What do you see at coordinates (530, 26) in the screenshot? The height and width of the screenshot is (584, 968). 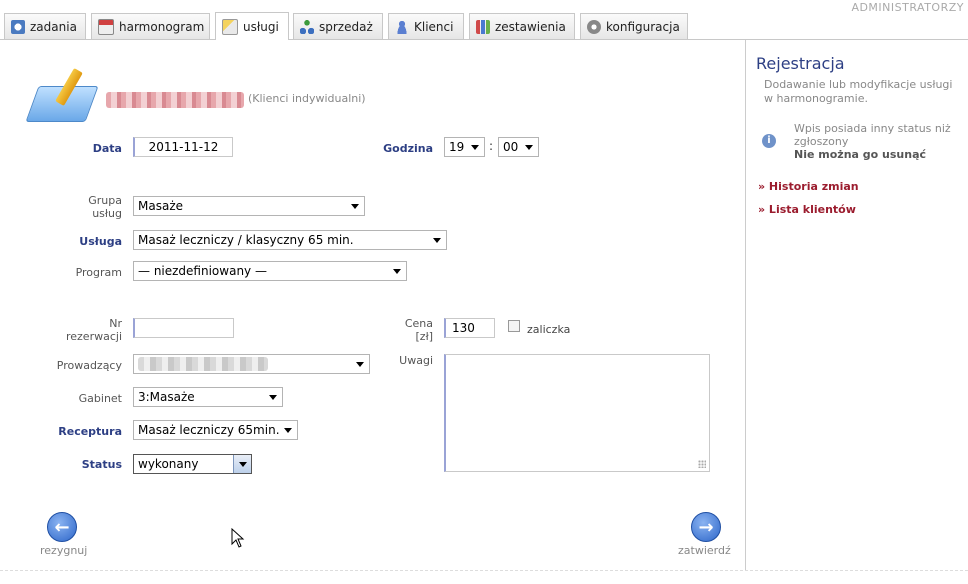 I see `tab-label: zestawienia` at bounding box center [530, 26].